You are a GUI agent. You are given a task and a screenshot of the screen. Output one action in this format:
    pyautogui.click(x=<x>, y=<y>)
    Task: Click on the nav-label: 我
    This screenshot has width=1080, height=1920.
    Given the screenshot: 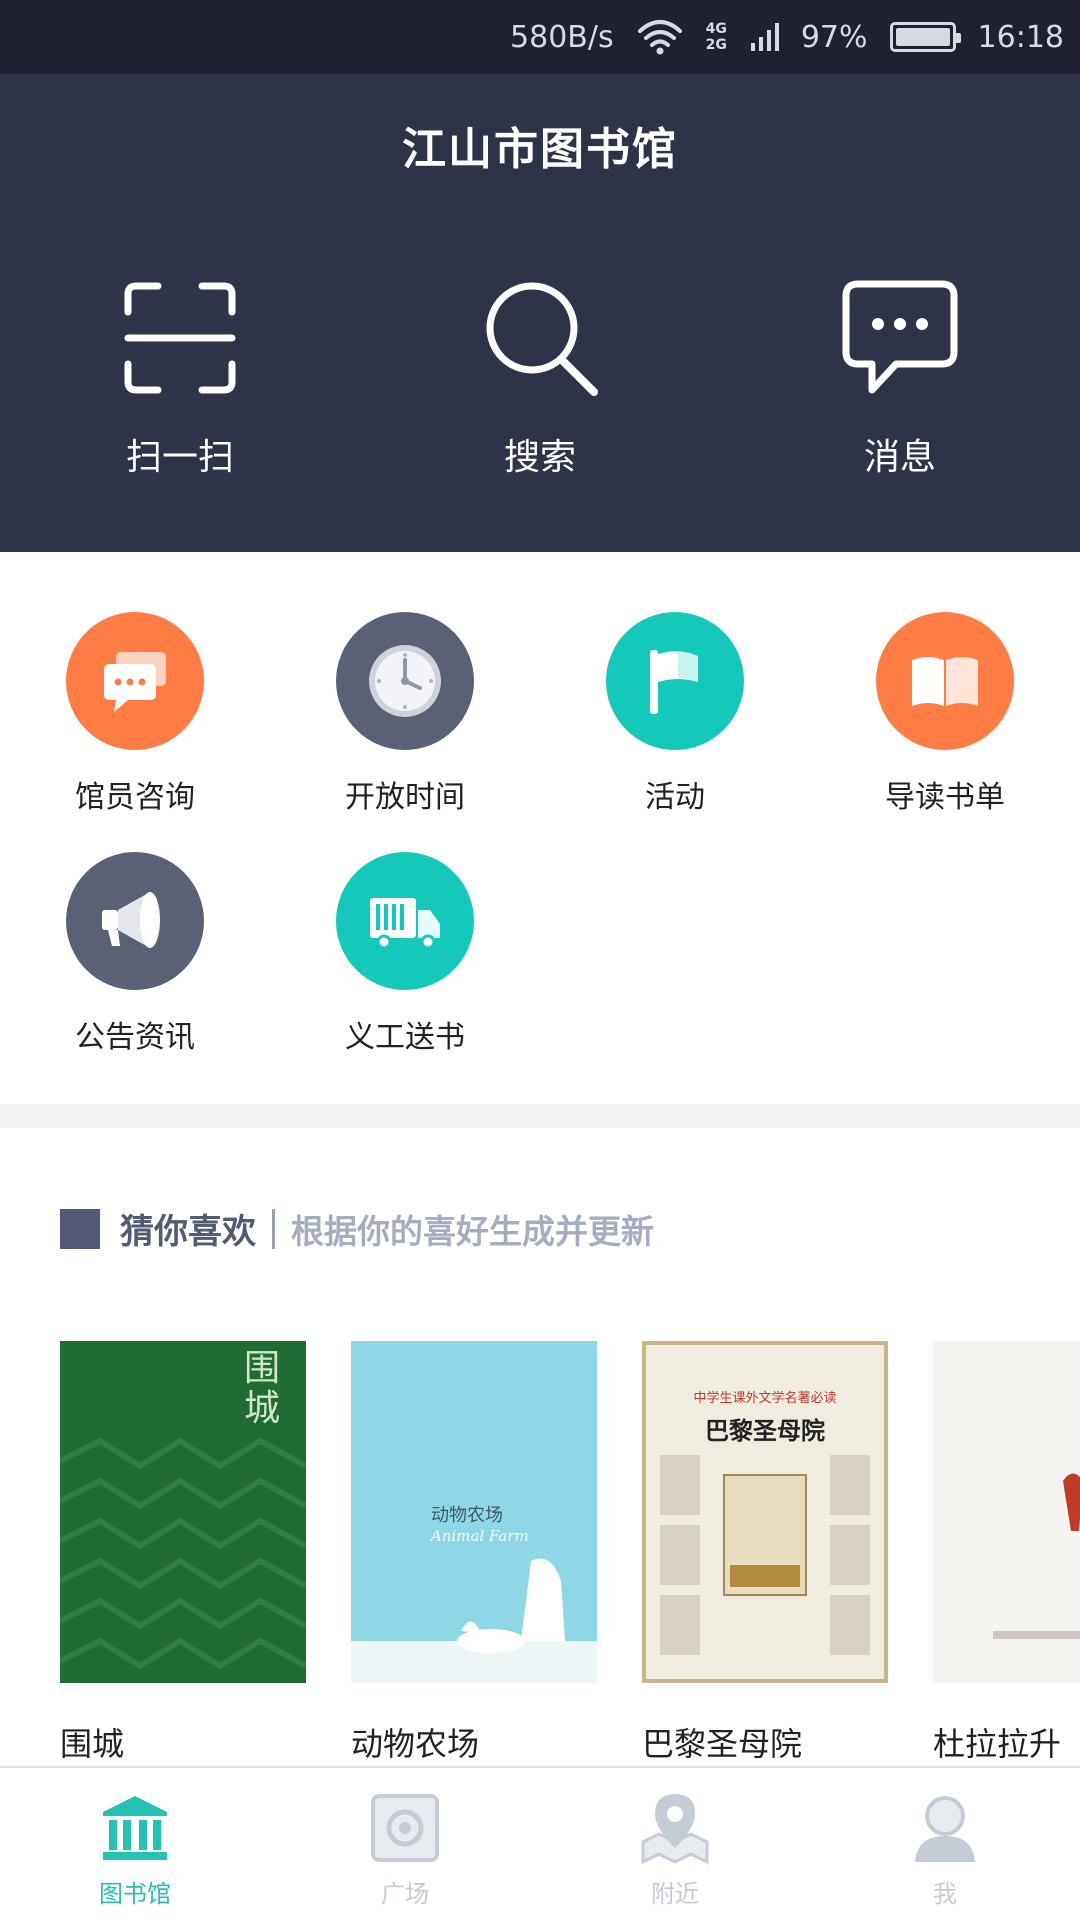 What is the action you would take?
    pyautogui.click(x=945, y=1894)
    